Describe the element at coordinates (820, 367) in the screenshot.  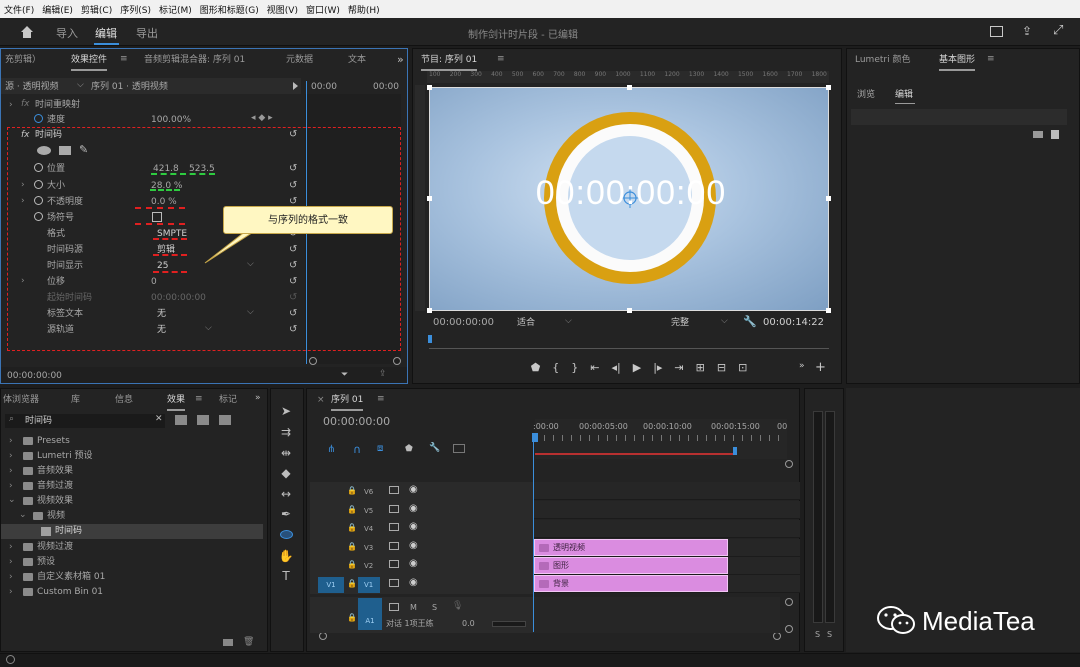
I see `add-button-icon: +` at that location.